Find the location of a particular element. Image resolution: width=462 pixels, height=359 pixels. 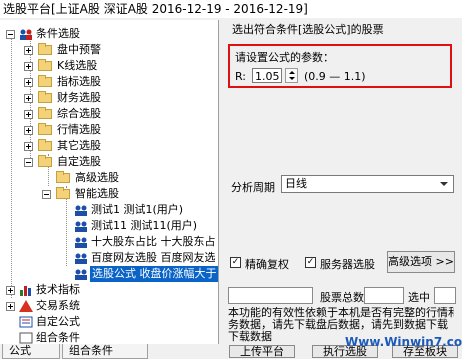

tree-item-label: 智能选股 is located at coordinates (97, 193).